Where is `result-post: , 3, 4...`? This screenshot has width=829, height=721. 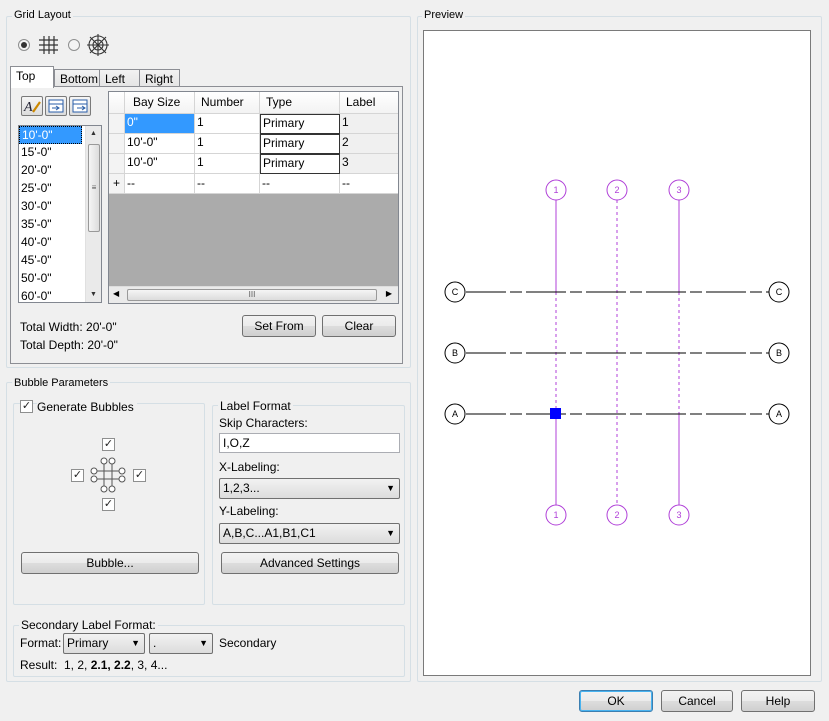 result-post: , 3, 4... is located at coordinates (149, 665).